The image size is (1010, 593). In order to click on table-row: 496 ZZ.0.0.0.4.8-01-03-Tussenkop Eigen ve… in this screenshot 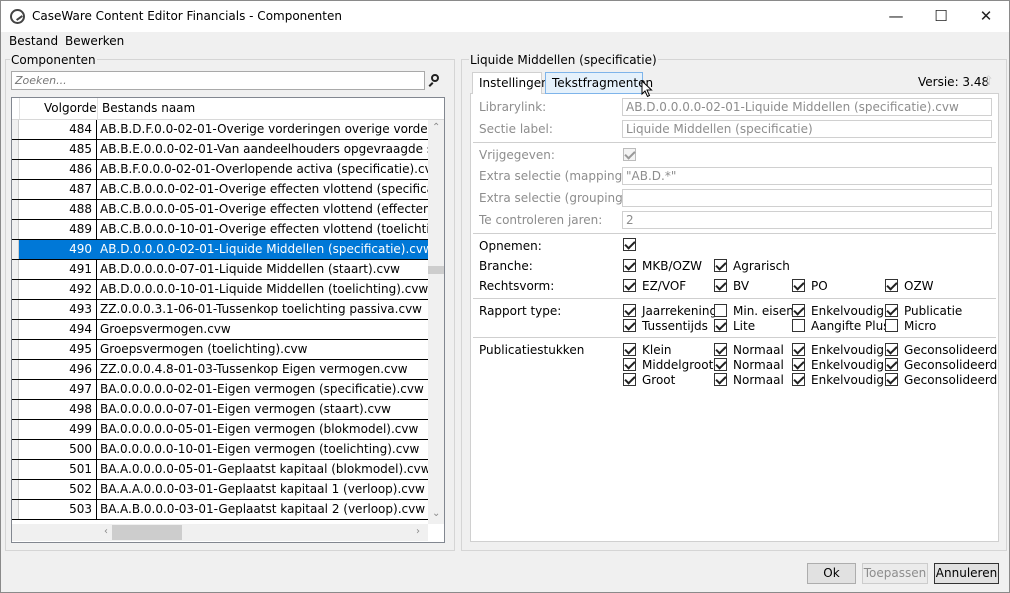, I will do `click(220, 370)`.